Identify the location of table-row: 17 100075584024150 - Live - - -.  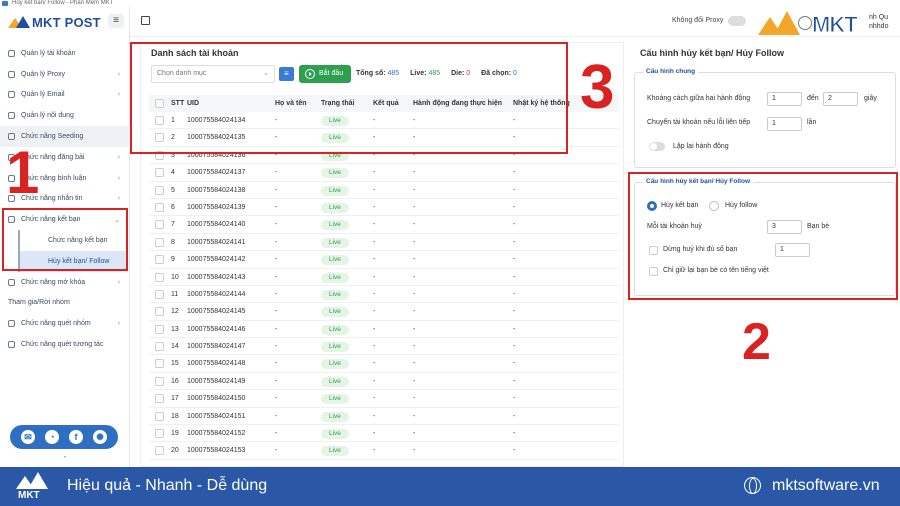
(384, 399).